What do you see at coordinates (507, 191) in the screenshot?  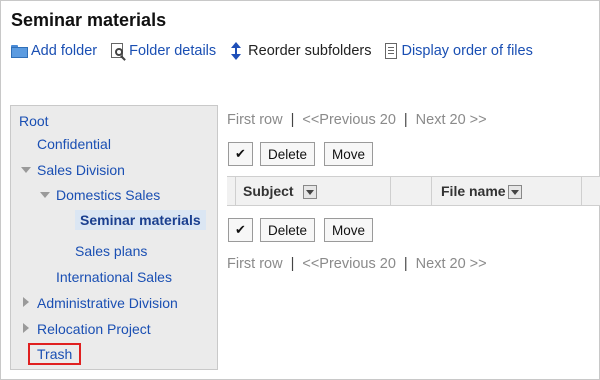 I see `header-file-name-column: File name` at bounding box center [507, 191].